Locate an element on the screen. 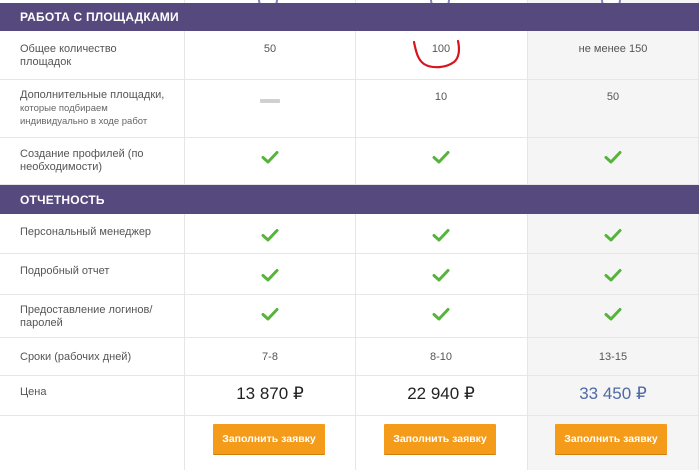  table-row-profiles: Создание профилей (по необходимости) is located at coordinates (349, 161).